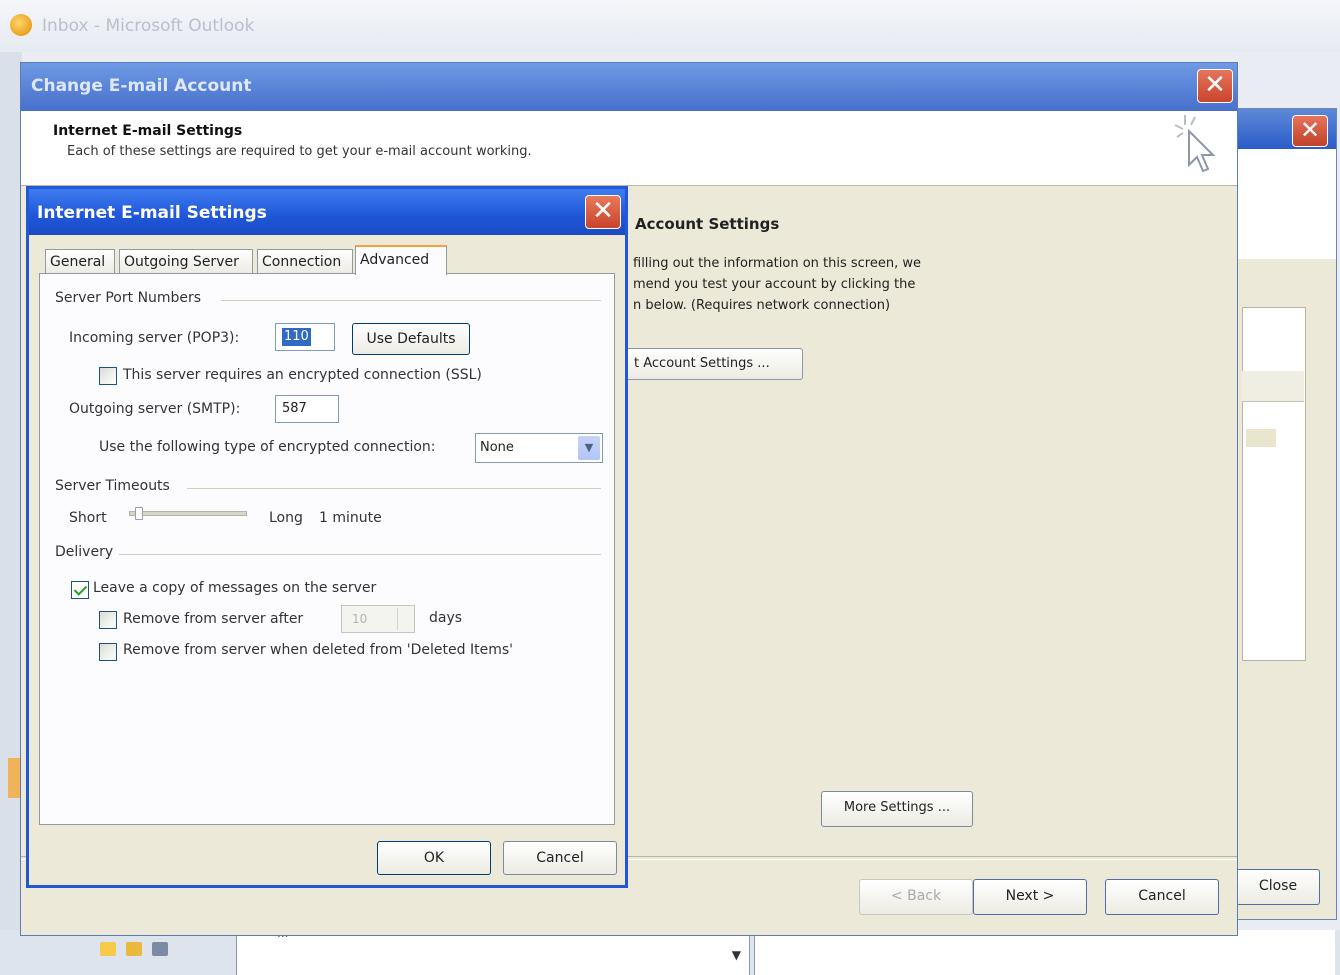 The width and height of the screenshot is (1340, 975). What do you see at coordinates (160, 949) in the screenshot?
I see `shortcut-icon` at bounding box center [160, 949].